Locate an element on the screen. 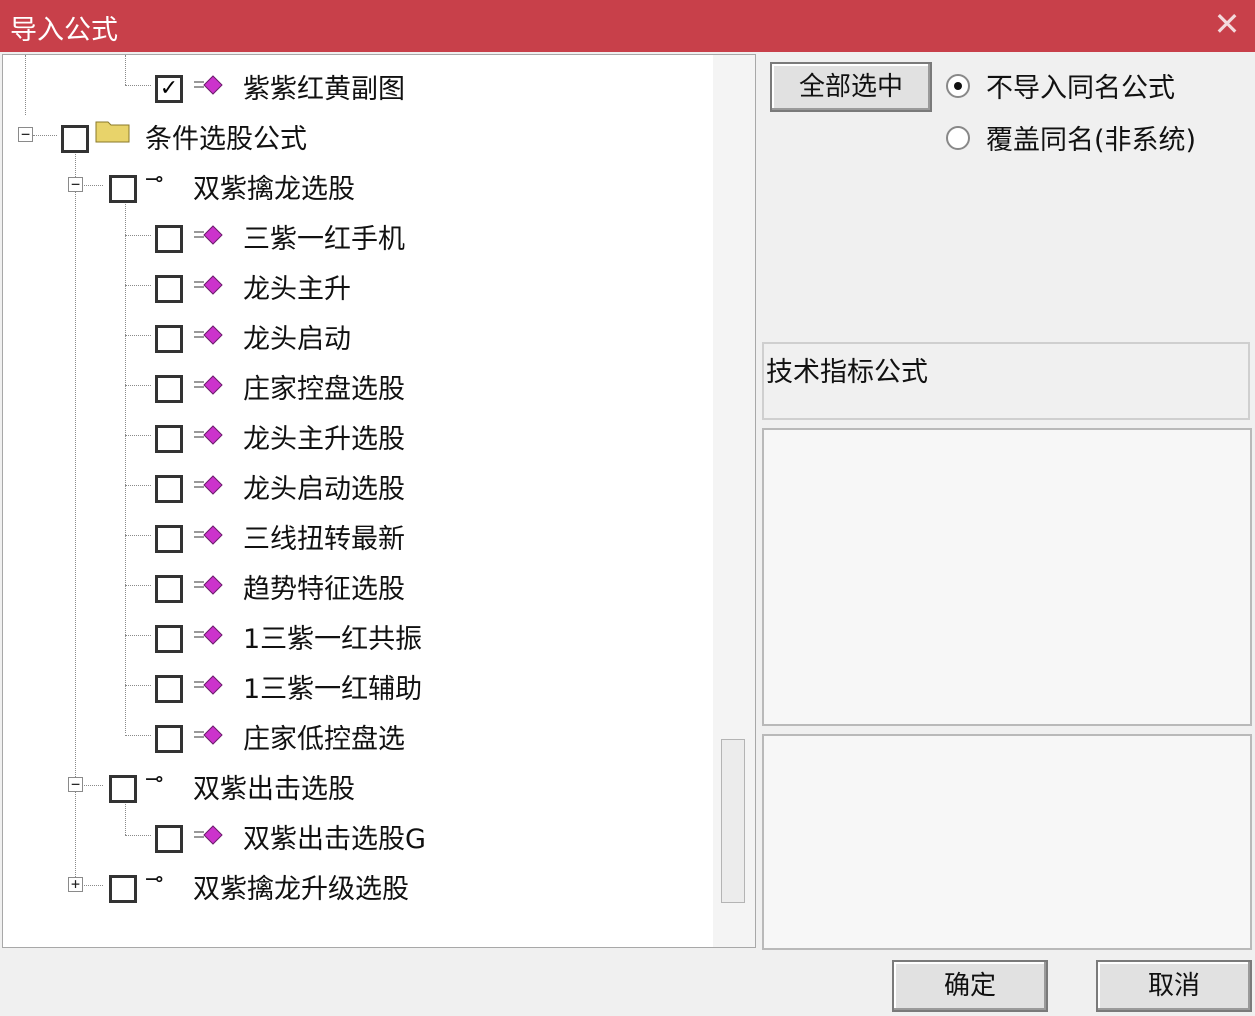 The height and width of the screenshot is (1016, 1255). select-all-button: 全部选中 is located at coordinates (851, 87).